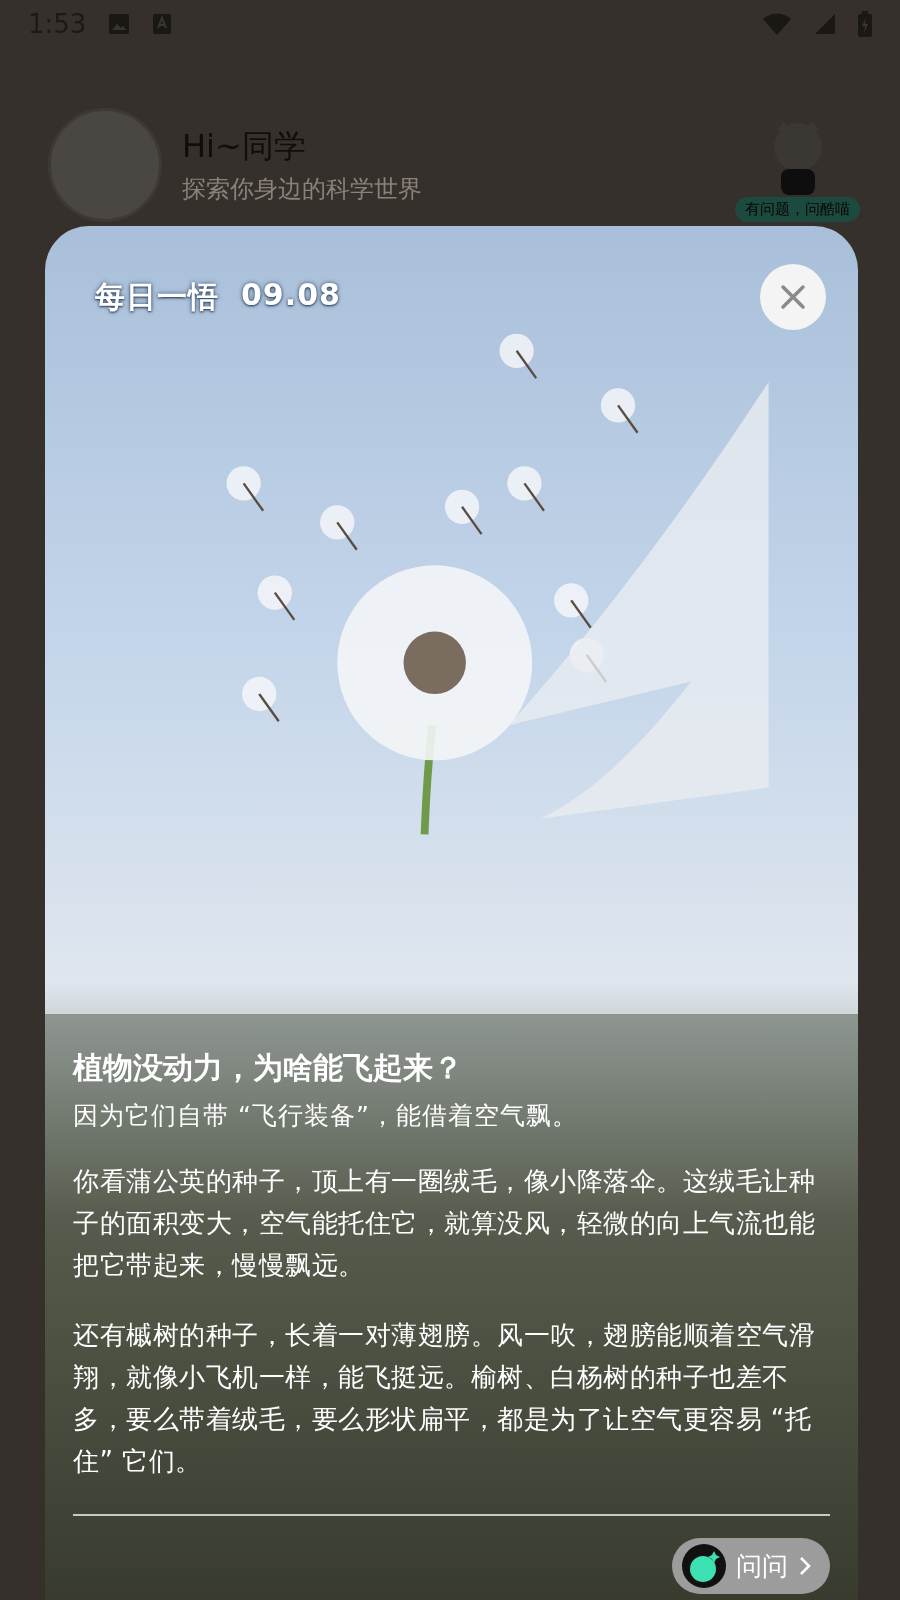 The height and width of the screenshot is (1600, 900). Describe the element at coordinates (302, 189) in the screenshot. I see `subtitle: 探索你身边的科学世界` at that location.